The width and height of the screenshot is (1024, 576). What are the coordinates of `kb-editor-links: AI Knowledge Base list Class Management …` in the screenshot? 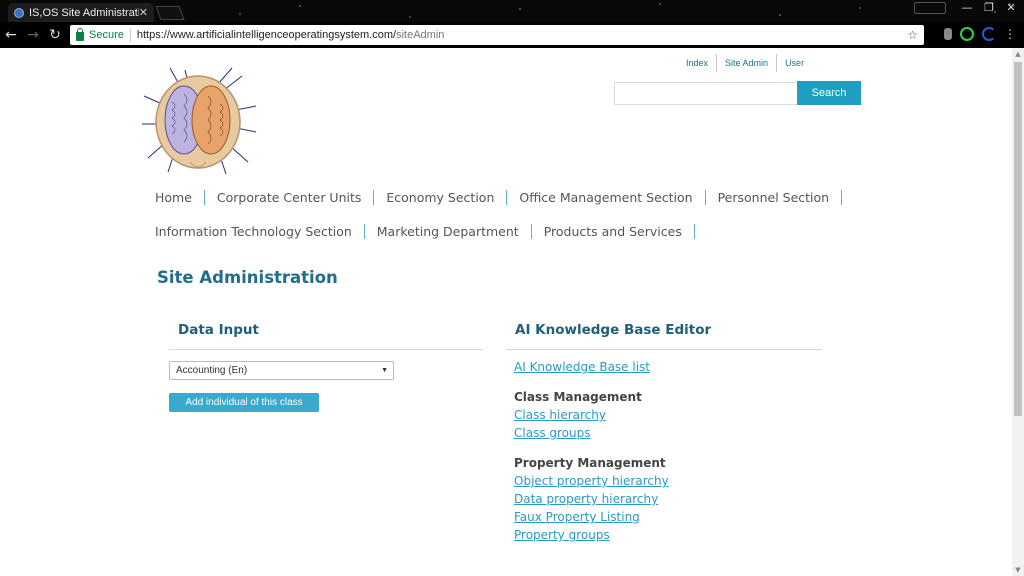 It's located at (591, 451).